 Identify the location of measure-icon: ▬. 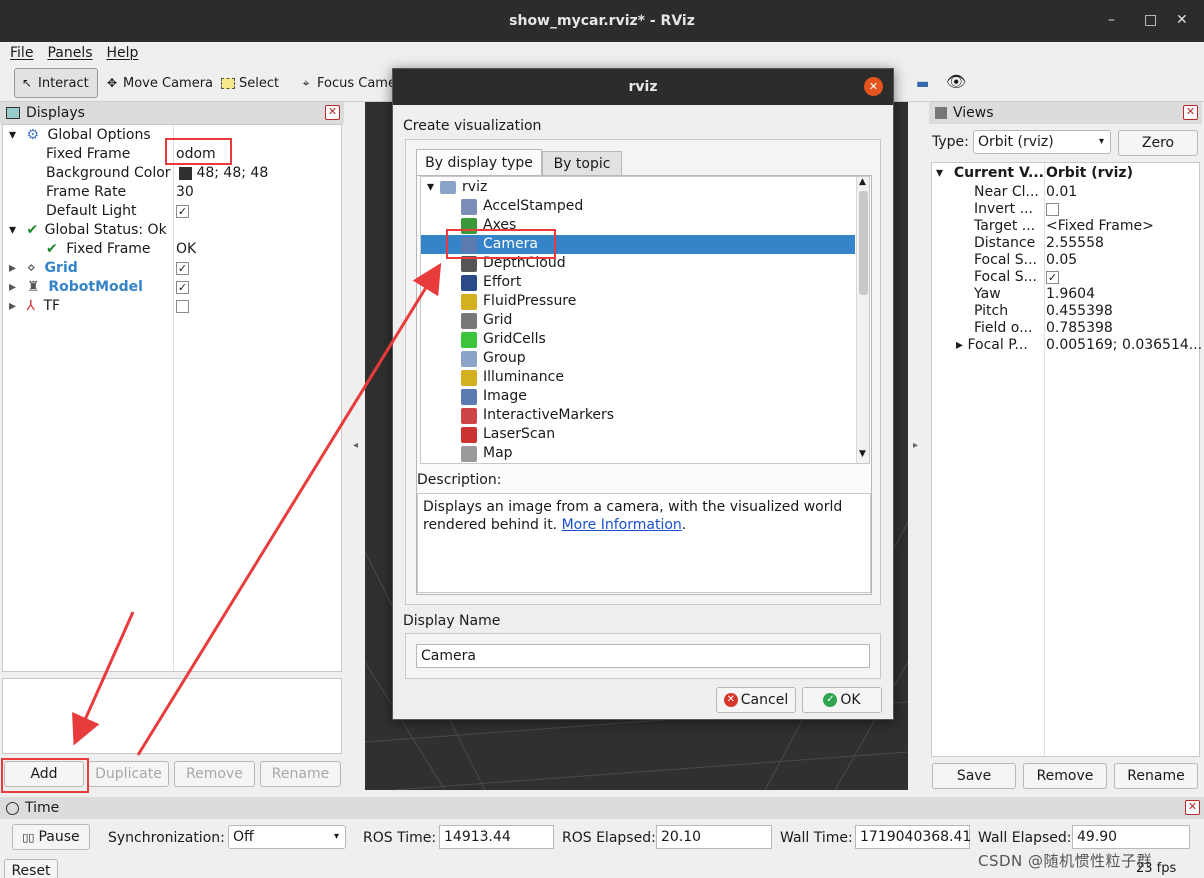
(922, 84).